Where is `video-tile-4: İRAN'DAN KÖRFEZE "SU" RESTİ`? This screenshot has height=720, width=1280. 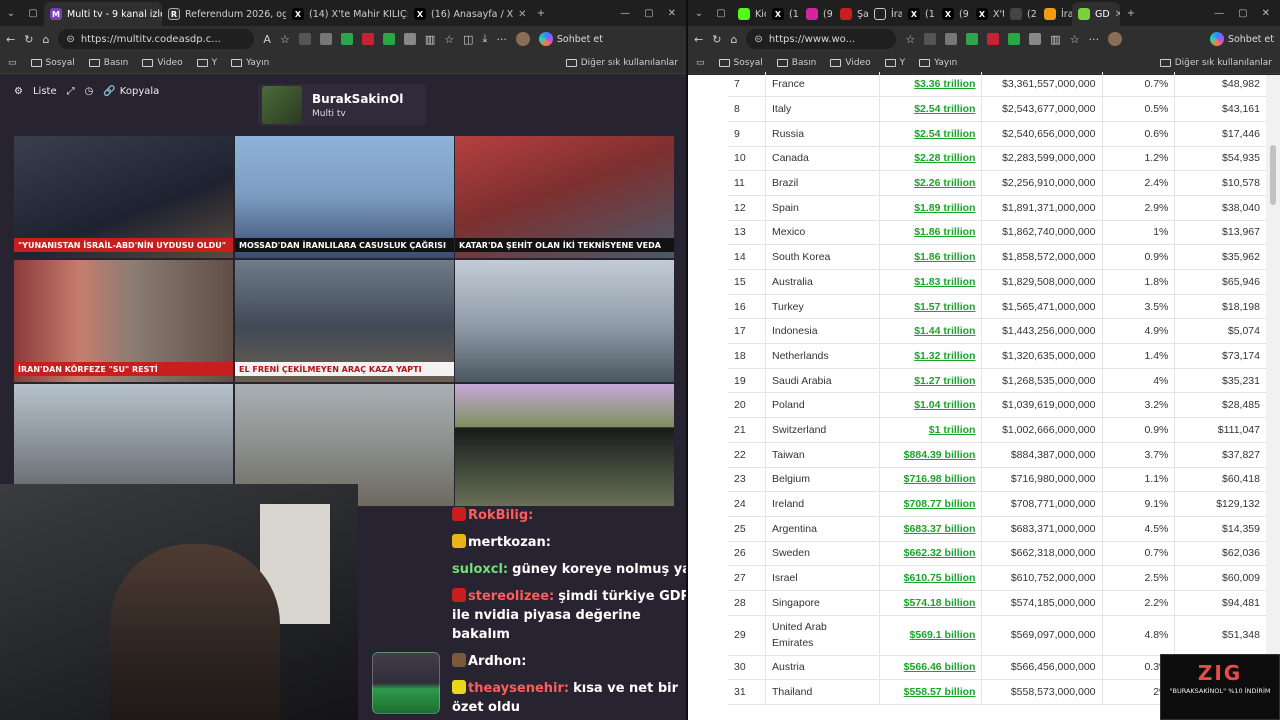
video-tile-4: İRAN'DAN KÖRFEZE "SU" RESTİ is located at coordinates (123, 321).